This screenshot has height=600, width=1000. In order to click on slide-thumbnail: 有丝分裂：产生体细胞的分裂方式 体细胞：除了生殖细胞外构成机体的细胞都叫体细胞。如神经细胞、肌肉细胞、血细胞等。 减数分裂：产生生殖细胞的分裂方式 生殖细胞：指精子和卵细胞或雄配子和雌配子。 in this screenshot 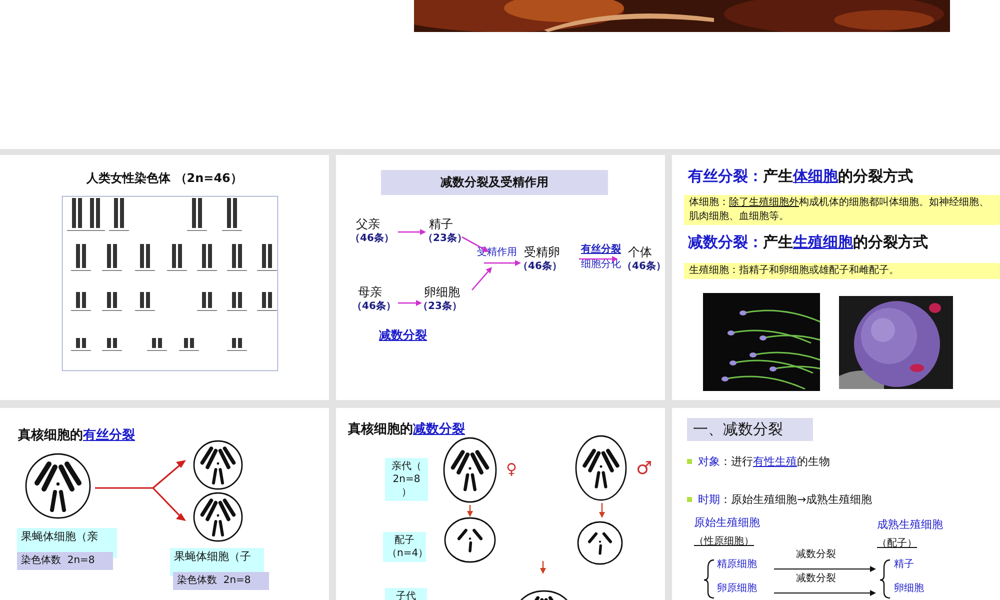, I will do `click(836, 277)`.